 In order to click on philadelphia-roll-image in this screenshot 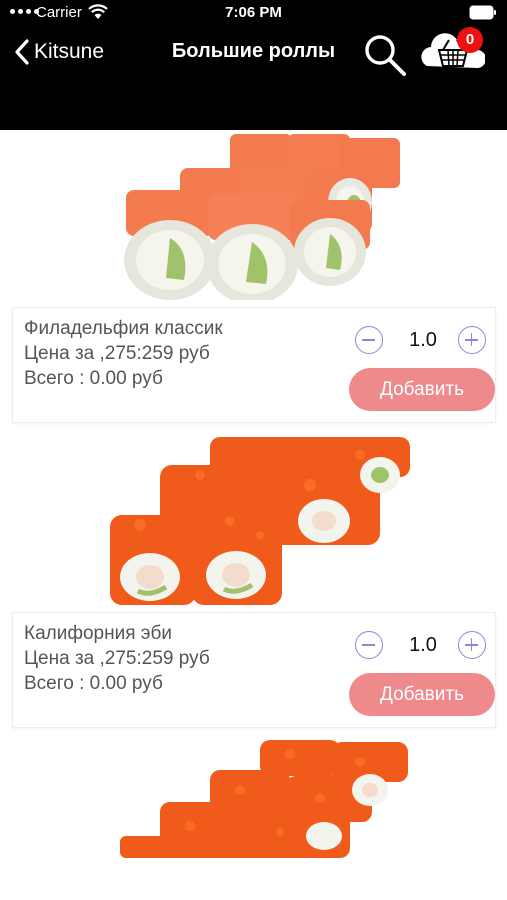, I will do `click(262, 217)`.